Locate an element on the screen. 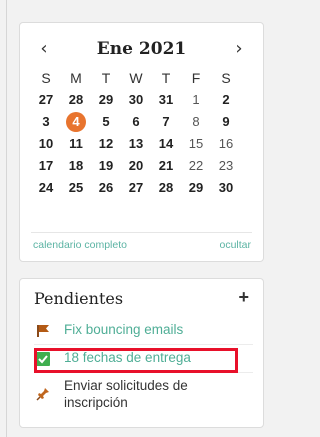  task-item: 18 fechas de entrega is located at coordinates (143, 359).